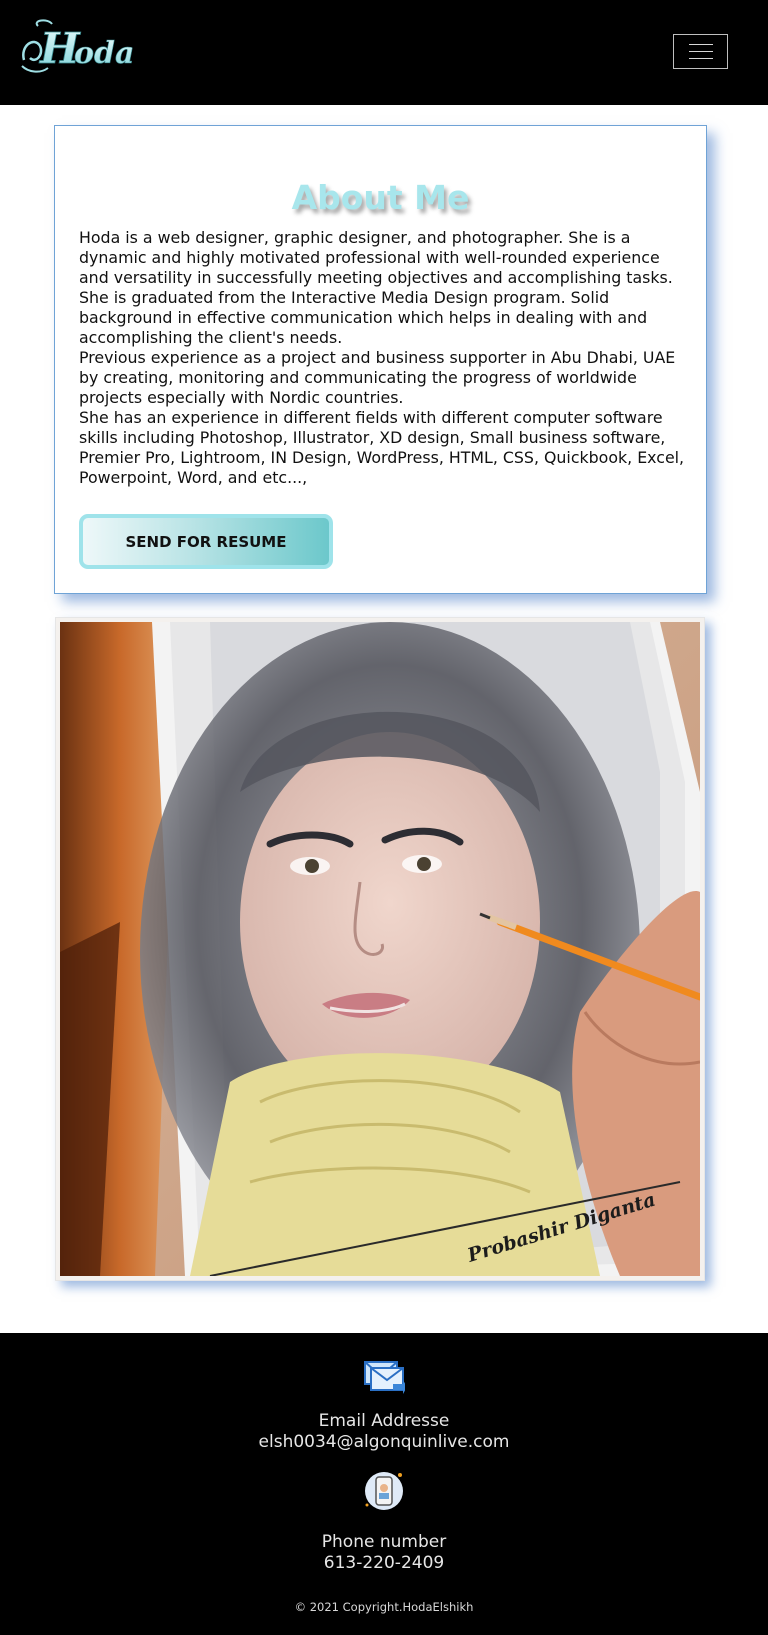  I want to click on email-label: Email Addresse, so click(384, 1421).